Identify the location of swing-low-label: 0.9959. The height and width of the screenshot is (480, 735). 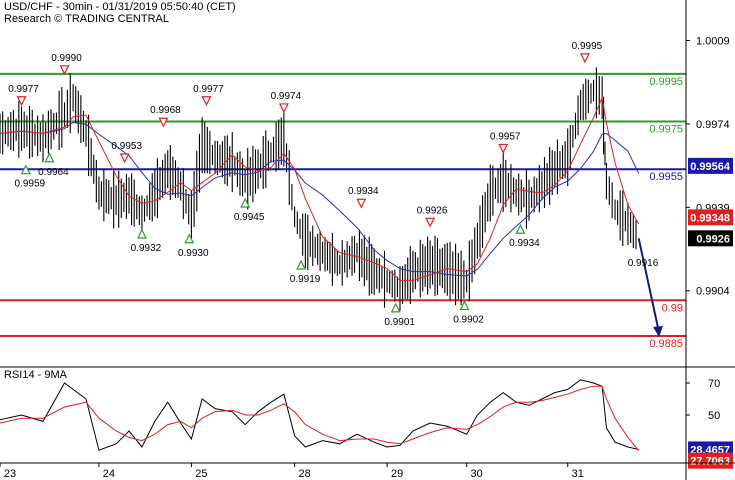
(30, 184).